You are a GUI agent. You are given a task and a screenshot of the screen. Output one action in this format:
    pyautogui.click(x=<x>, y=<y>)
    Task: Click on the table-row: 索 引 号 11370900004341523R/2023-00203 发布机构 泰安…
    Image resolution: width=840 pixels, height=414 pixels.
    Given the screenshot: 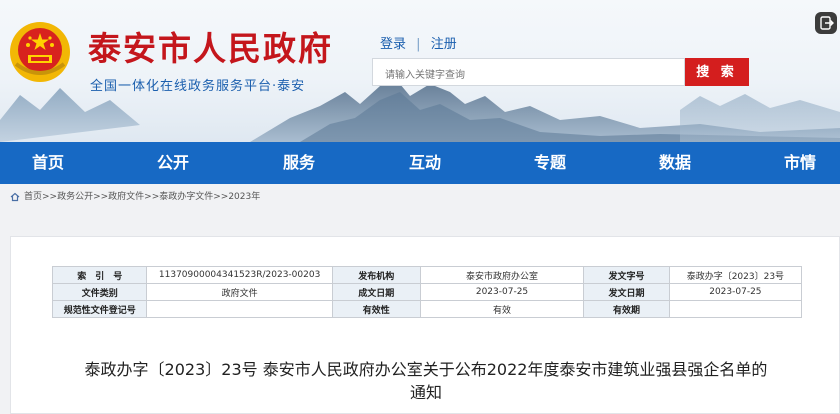 What is the action you would take?
    pyautogui.click(x=427, y=275)
    